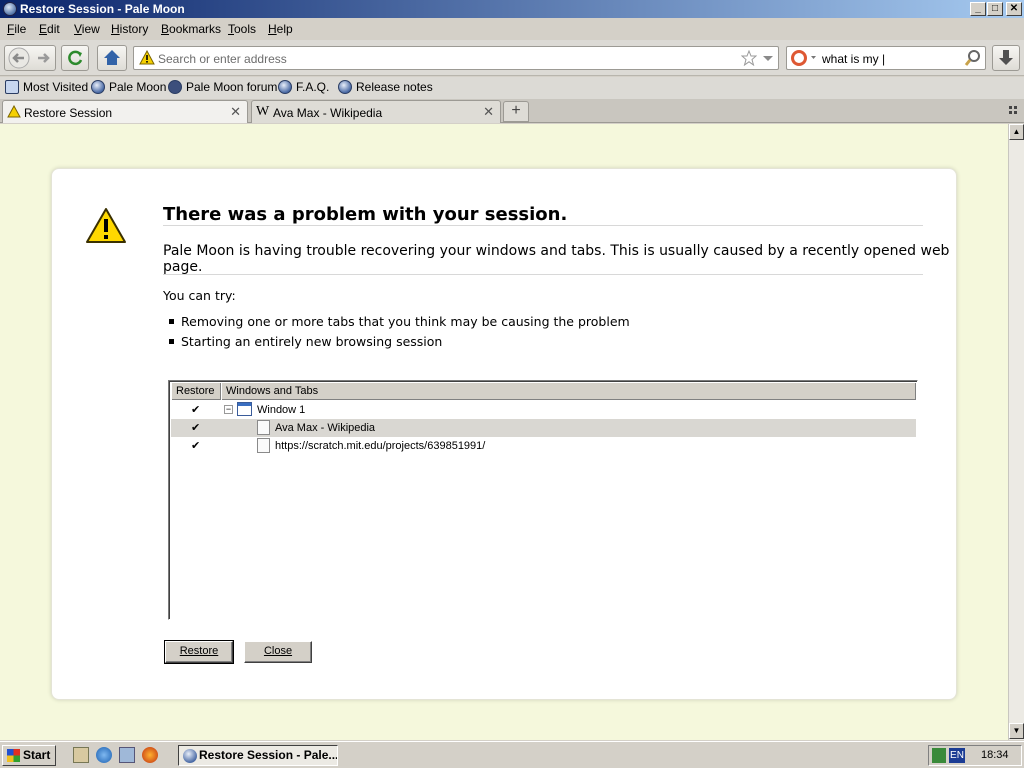 Image resolution: width=1024 pixels, height=768 pixels. I want to click on minimize-button: _, so click(978, 9).